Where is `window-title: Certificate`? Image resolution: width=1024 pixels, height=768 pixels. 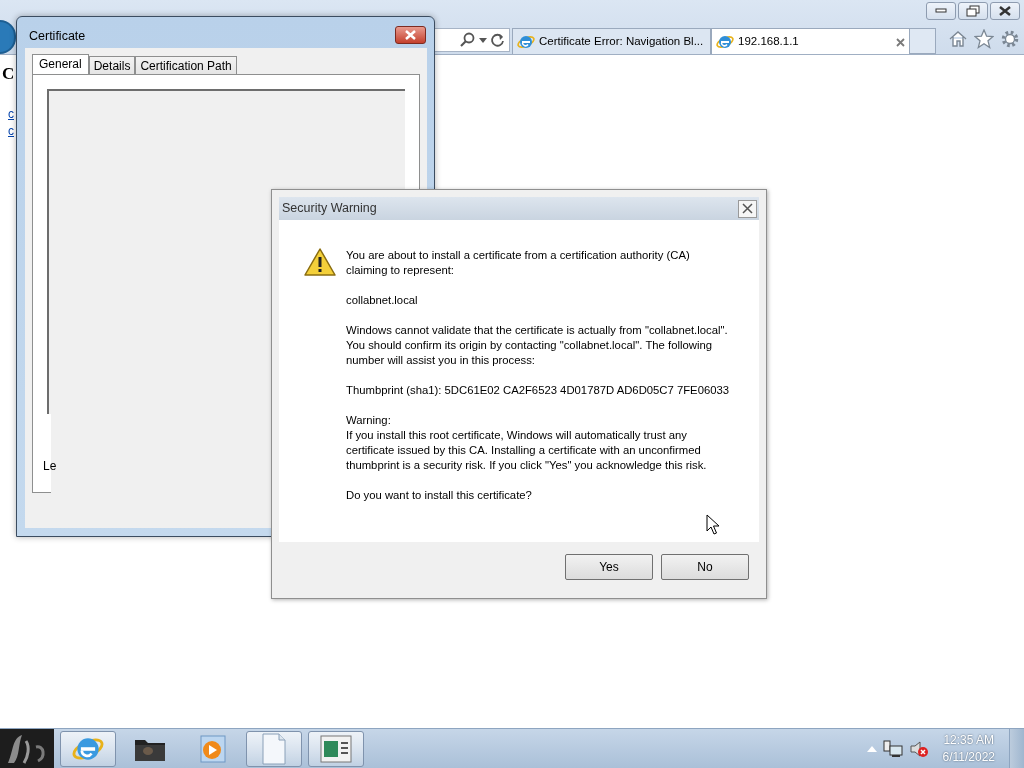
window-title: Certificate is located at coordinates (57, 36).